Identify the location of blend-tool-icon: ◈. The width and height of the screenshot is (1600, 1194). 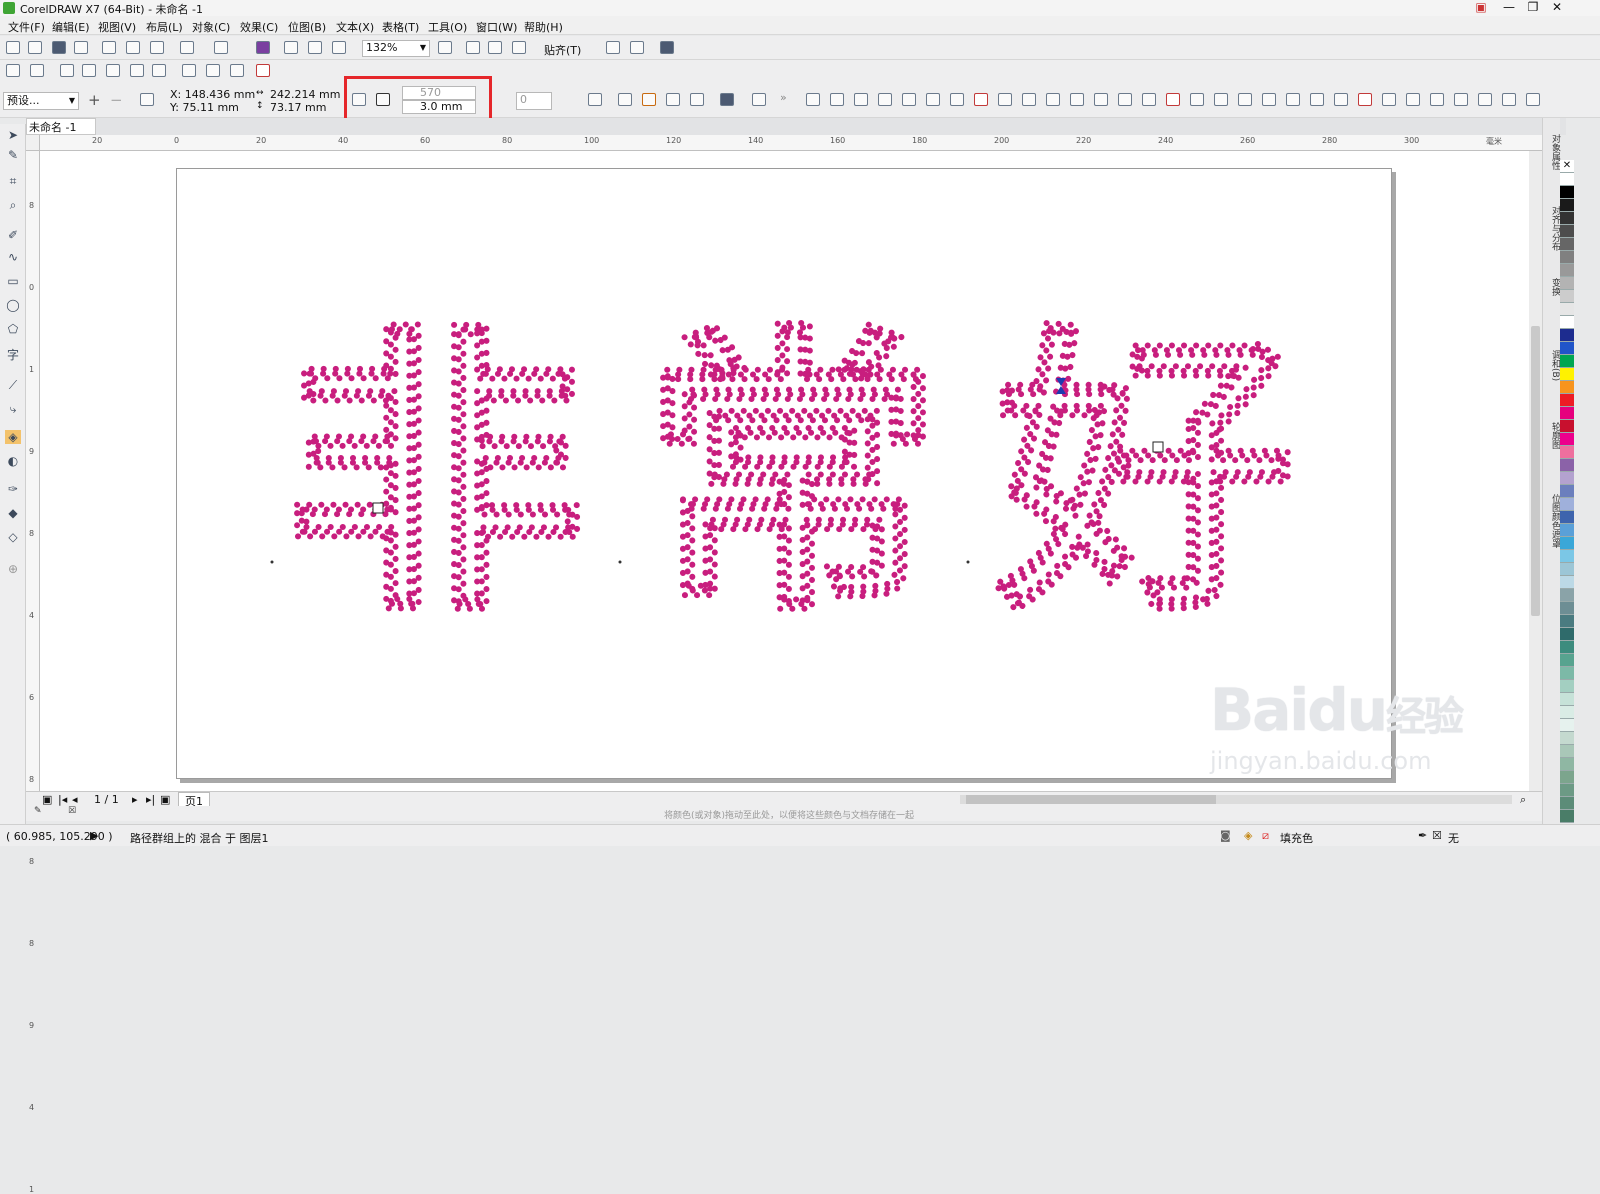
(13, 437).